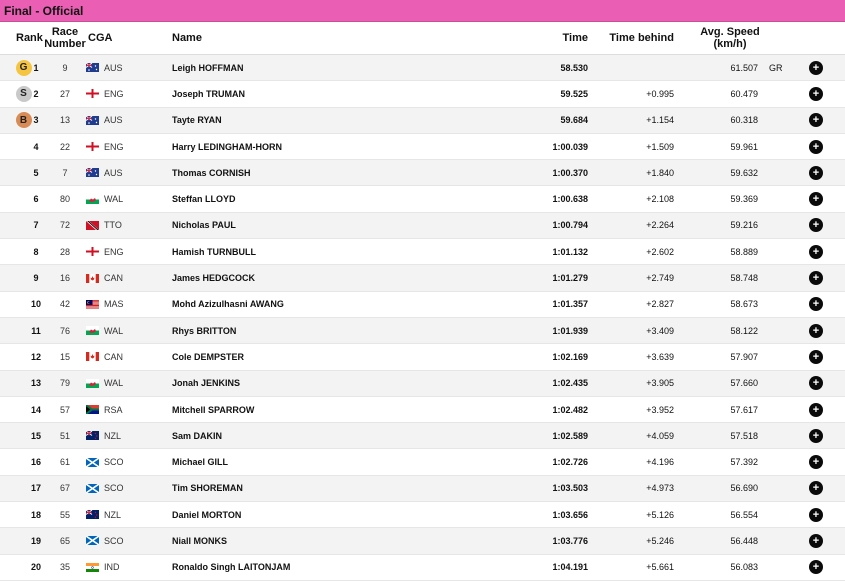  I want to click on race-number-cell: 76, so click(64, 330).